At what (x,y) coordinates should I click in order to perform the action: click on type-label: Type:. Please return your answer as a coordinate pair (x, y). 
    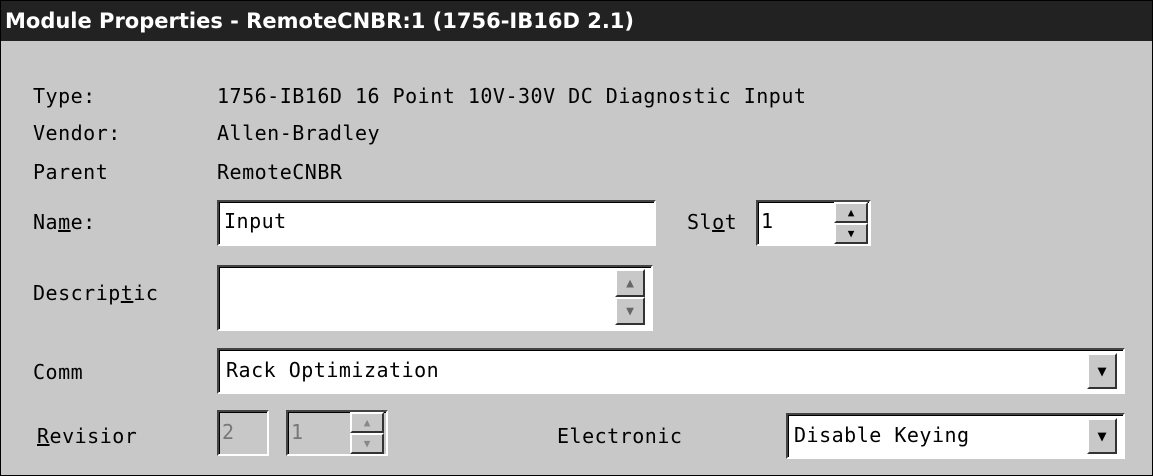
    Looking at the image, I should click on (64, 96).